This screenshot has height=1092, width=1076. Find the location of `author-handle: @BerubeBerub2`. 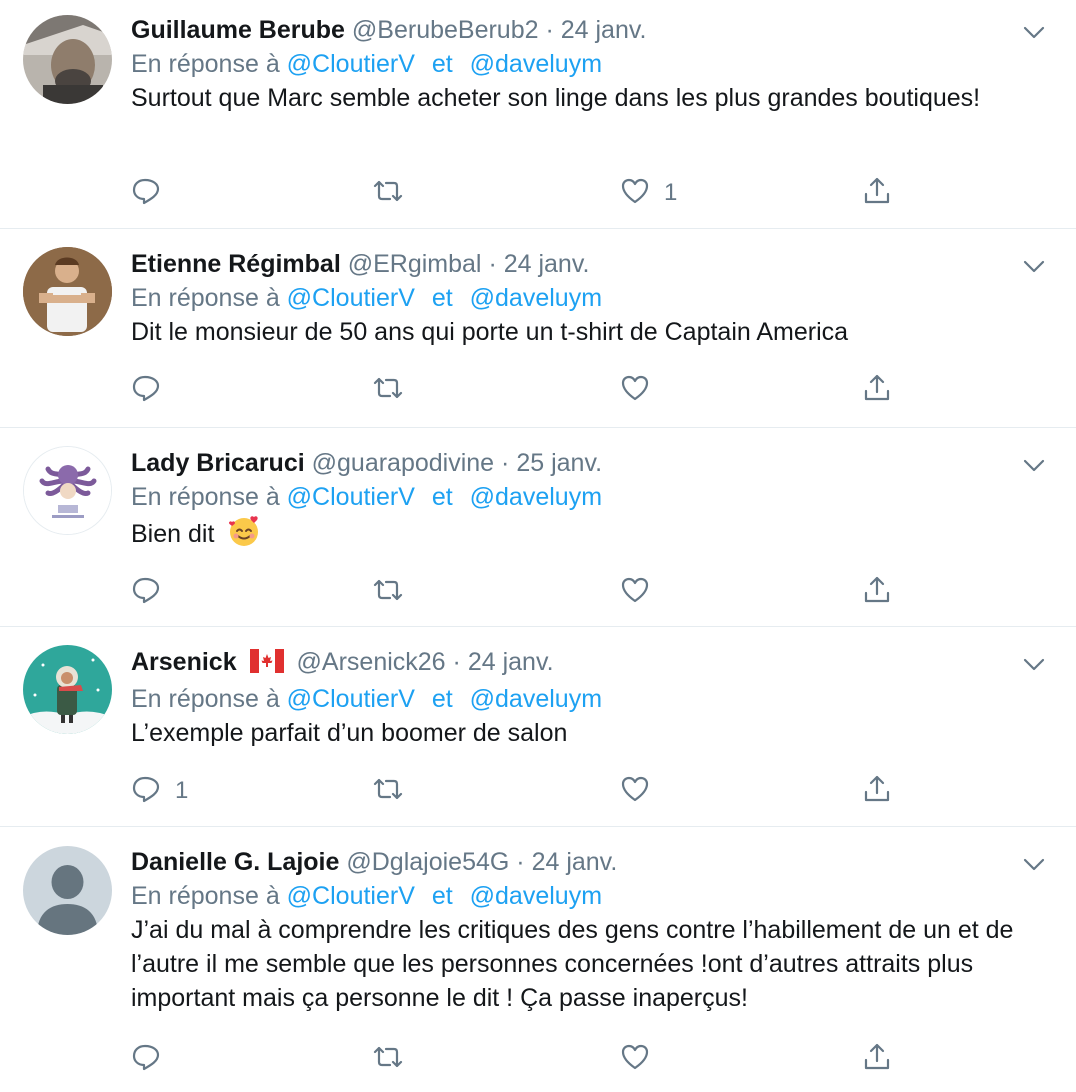

author-handle: @BerubeBerub2 is located at coordinates (445, 30).